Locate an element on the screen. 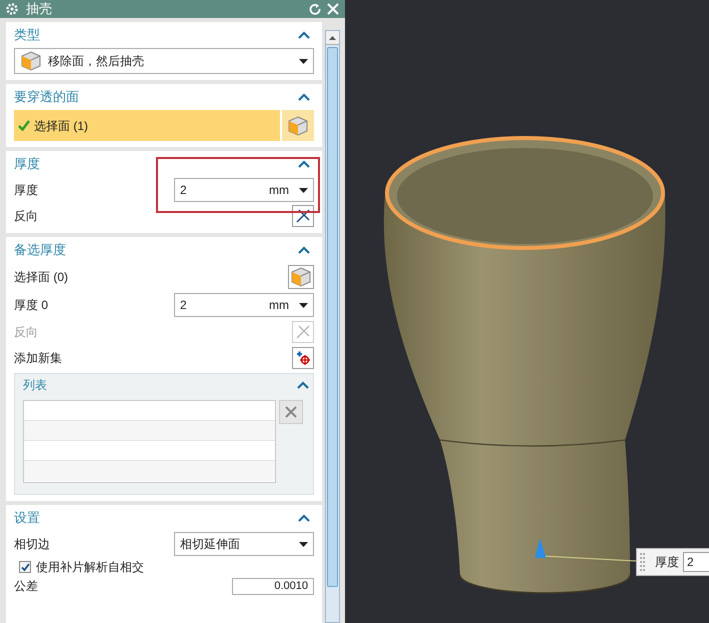  delete-x-icon is located at coordinates (291, 412).